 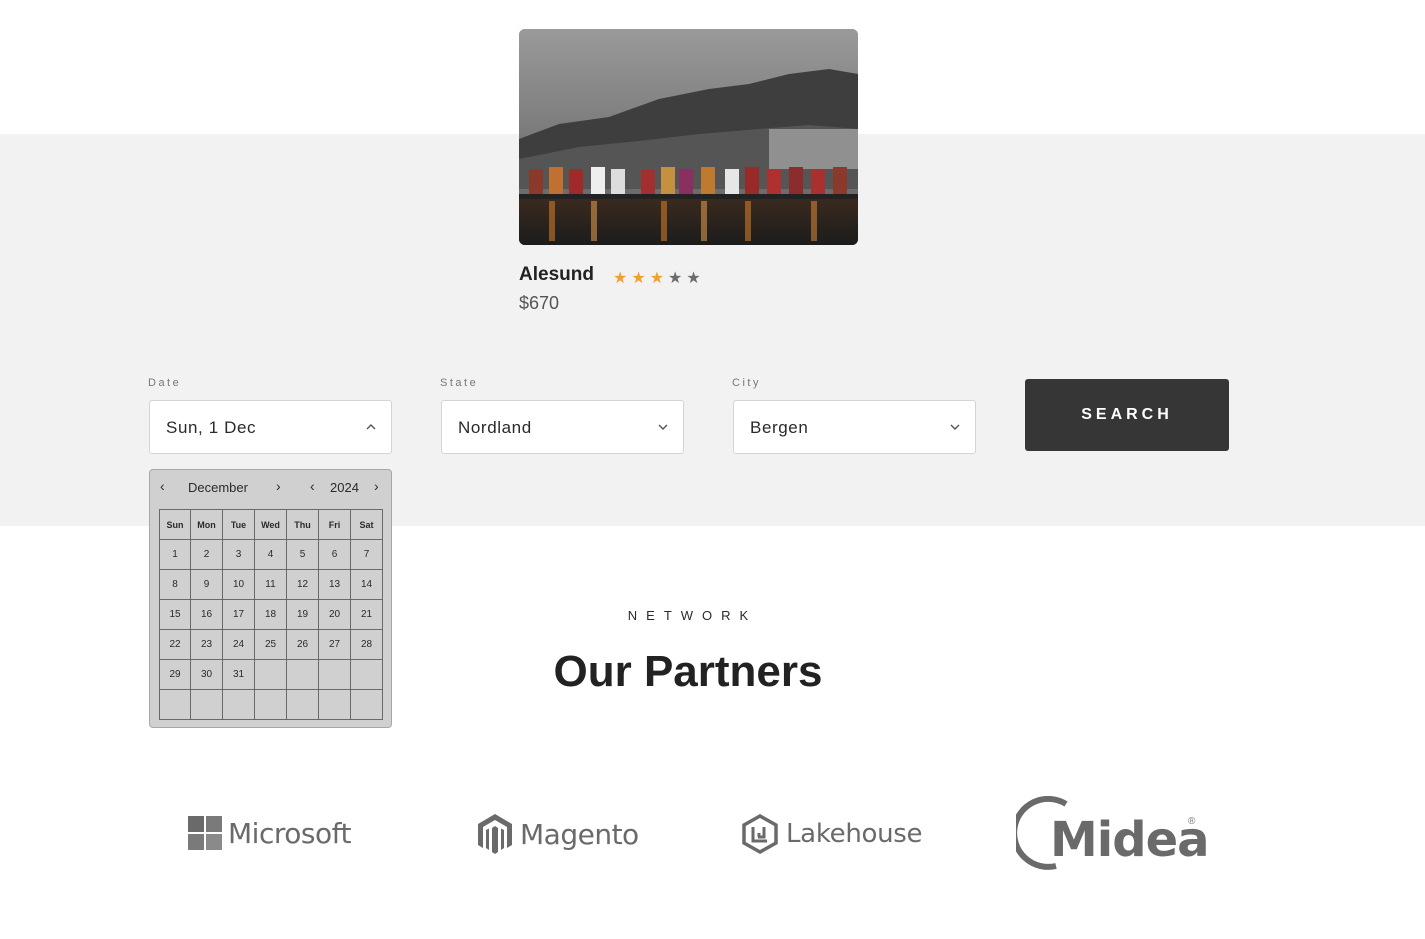 I want to click on prev-year-icon: ‹, so click(x=312, y=486).